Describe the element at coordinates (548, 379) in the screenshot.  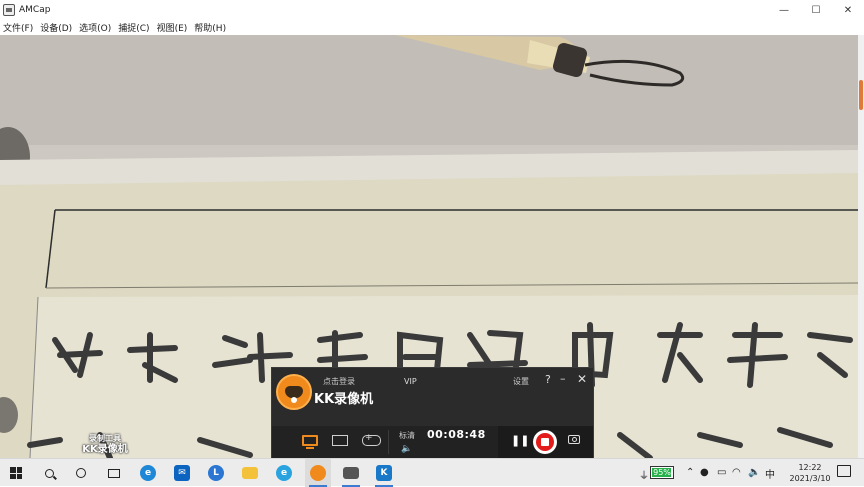
I see `help-button: ?` at that location.